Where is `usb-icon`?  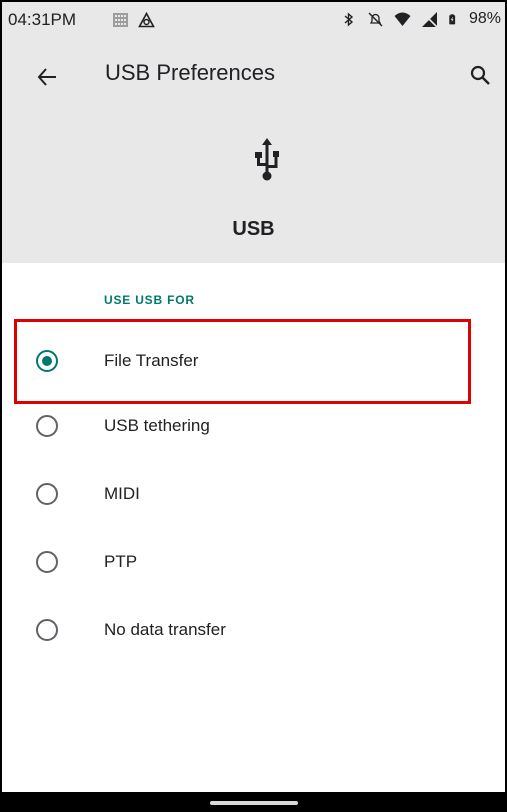
usb-icon is located at coordinates (267, 159).